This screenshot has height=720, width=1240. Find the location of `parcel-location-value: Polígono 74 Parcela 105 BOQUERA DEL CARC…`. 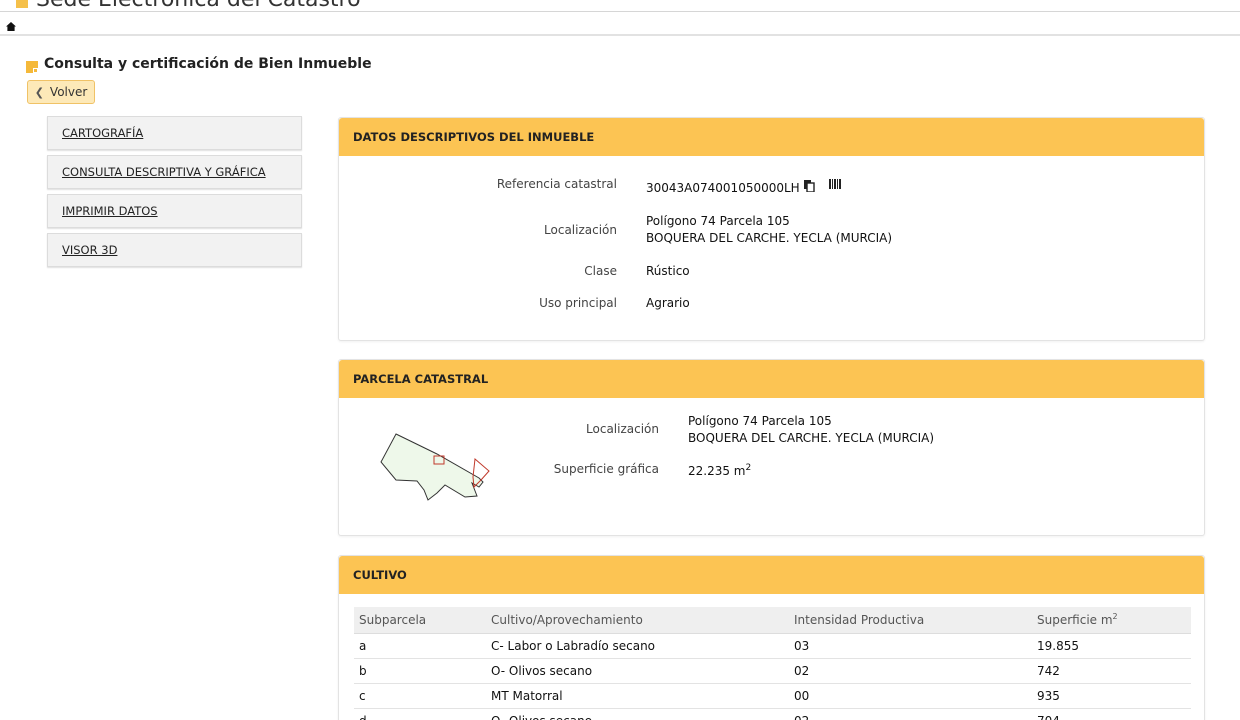

parcel-location-value: Polígono 74 Parcela 105 BOQUERA DEL CARC… is located at coordinates (811, 430).